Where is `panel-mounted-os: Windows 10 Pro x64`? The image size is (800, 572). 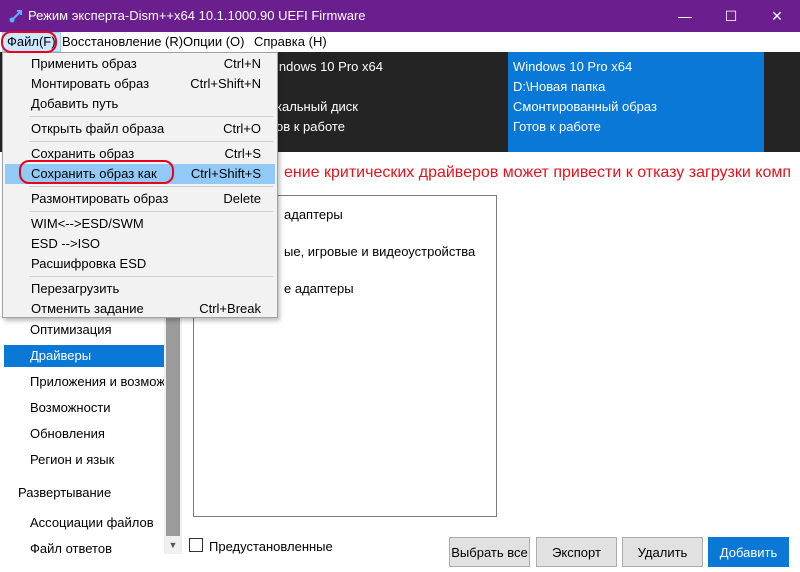 panel-mounted-os: Windows 10 Pro x64 is located at coordinates (573, 66).